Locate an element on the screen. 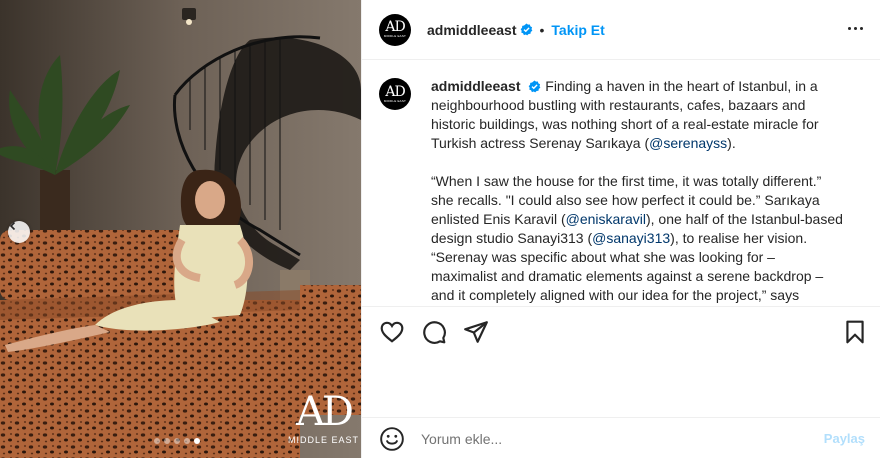  mention-link: @serenayss is located at coordinates (688, 143).